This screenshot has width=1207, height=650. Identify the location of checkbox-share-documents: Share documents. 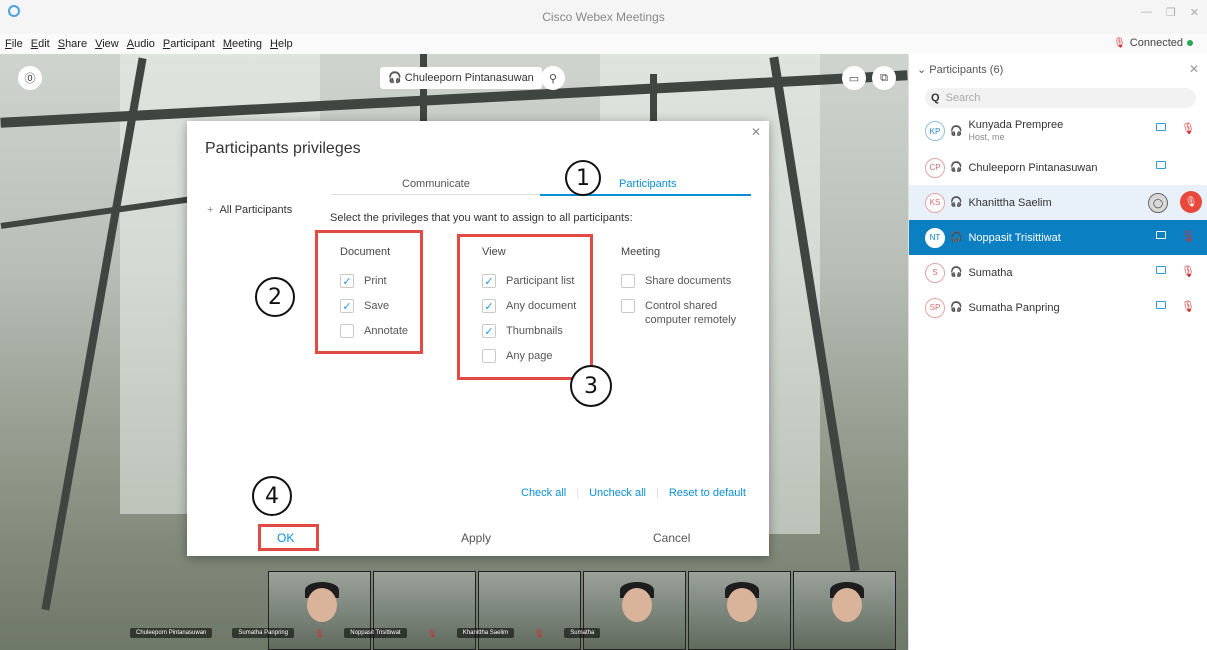
(676, 281).